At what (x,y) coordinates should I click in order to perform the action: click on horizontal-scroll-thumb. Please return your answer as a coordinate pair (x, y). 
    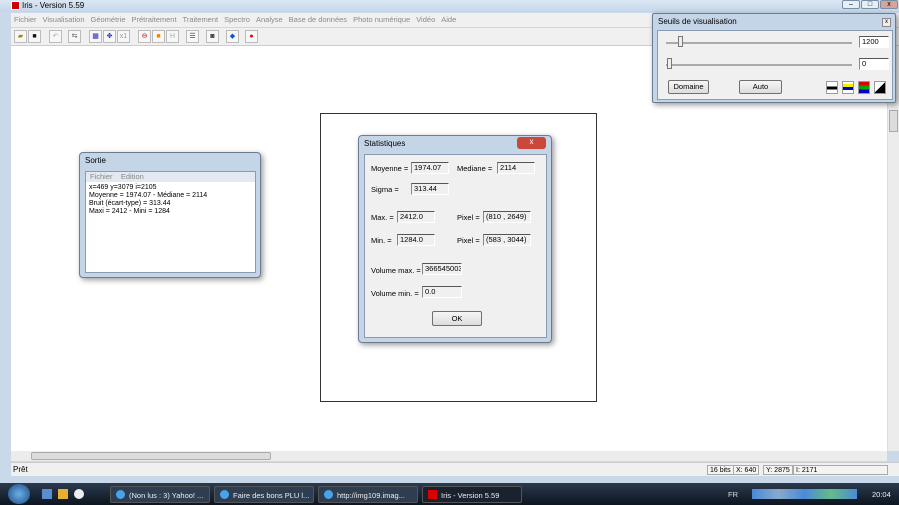
    Looking at the image, I should click on (151, 456).